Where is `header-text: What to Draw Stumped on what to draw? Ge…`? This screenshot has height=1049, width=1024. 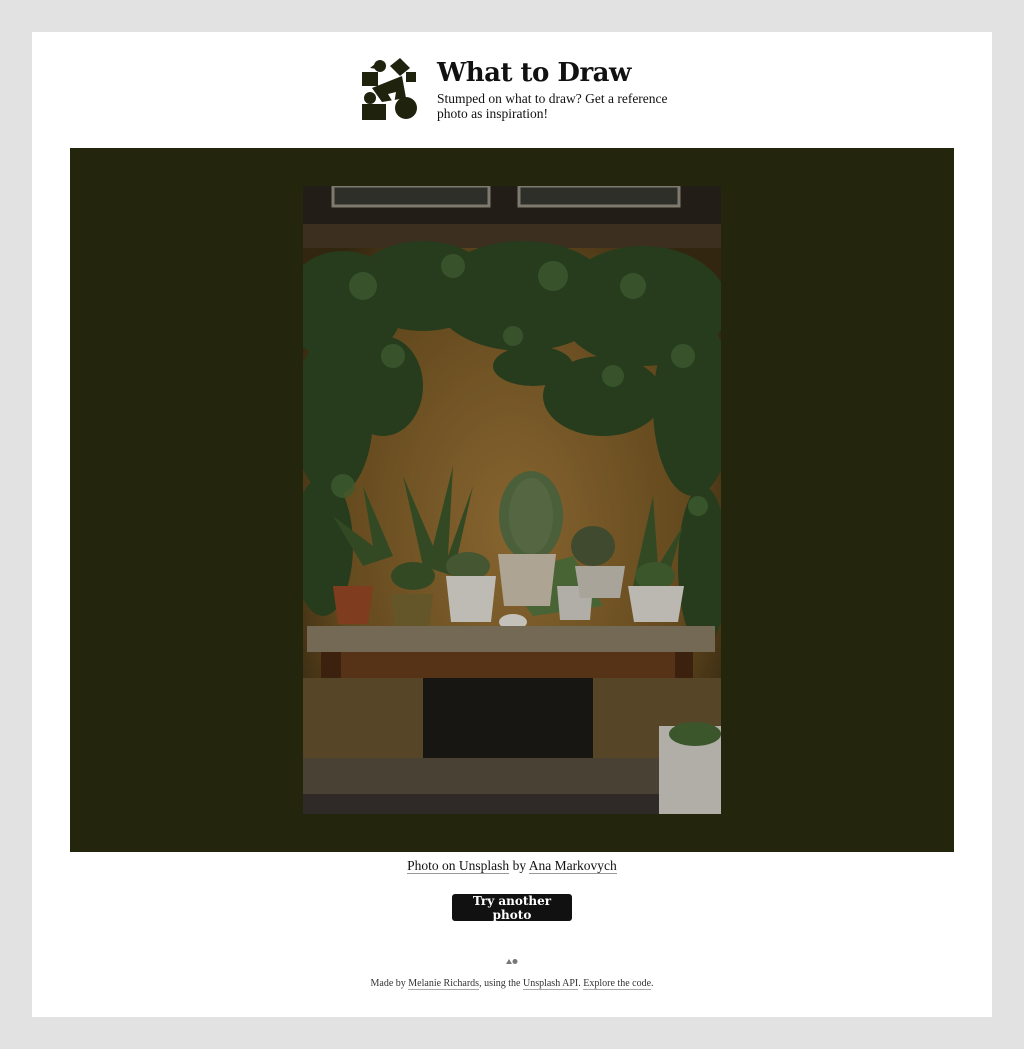 header-text: What to Draw Stumped on what to draw? Ge… is located at coordinates (559, 89).